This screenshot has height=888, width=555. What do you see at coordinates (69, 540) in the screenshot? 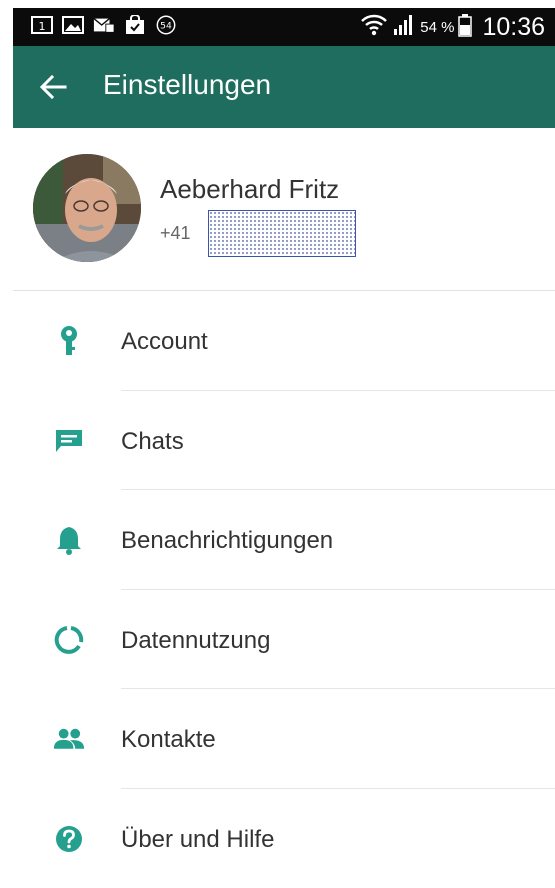
I see `bell-icon` at bounding box center [69, 540].